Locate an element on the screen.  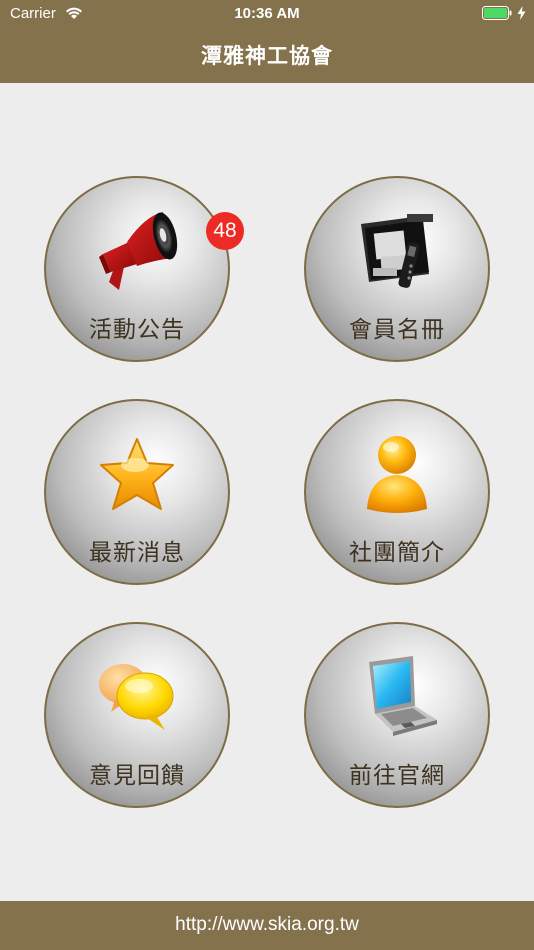
news-button: 最新消息 is located at coordinates (137, 492).